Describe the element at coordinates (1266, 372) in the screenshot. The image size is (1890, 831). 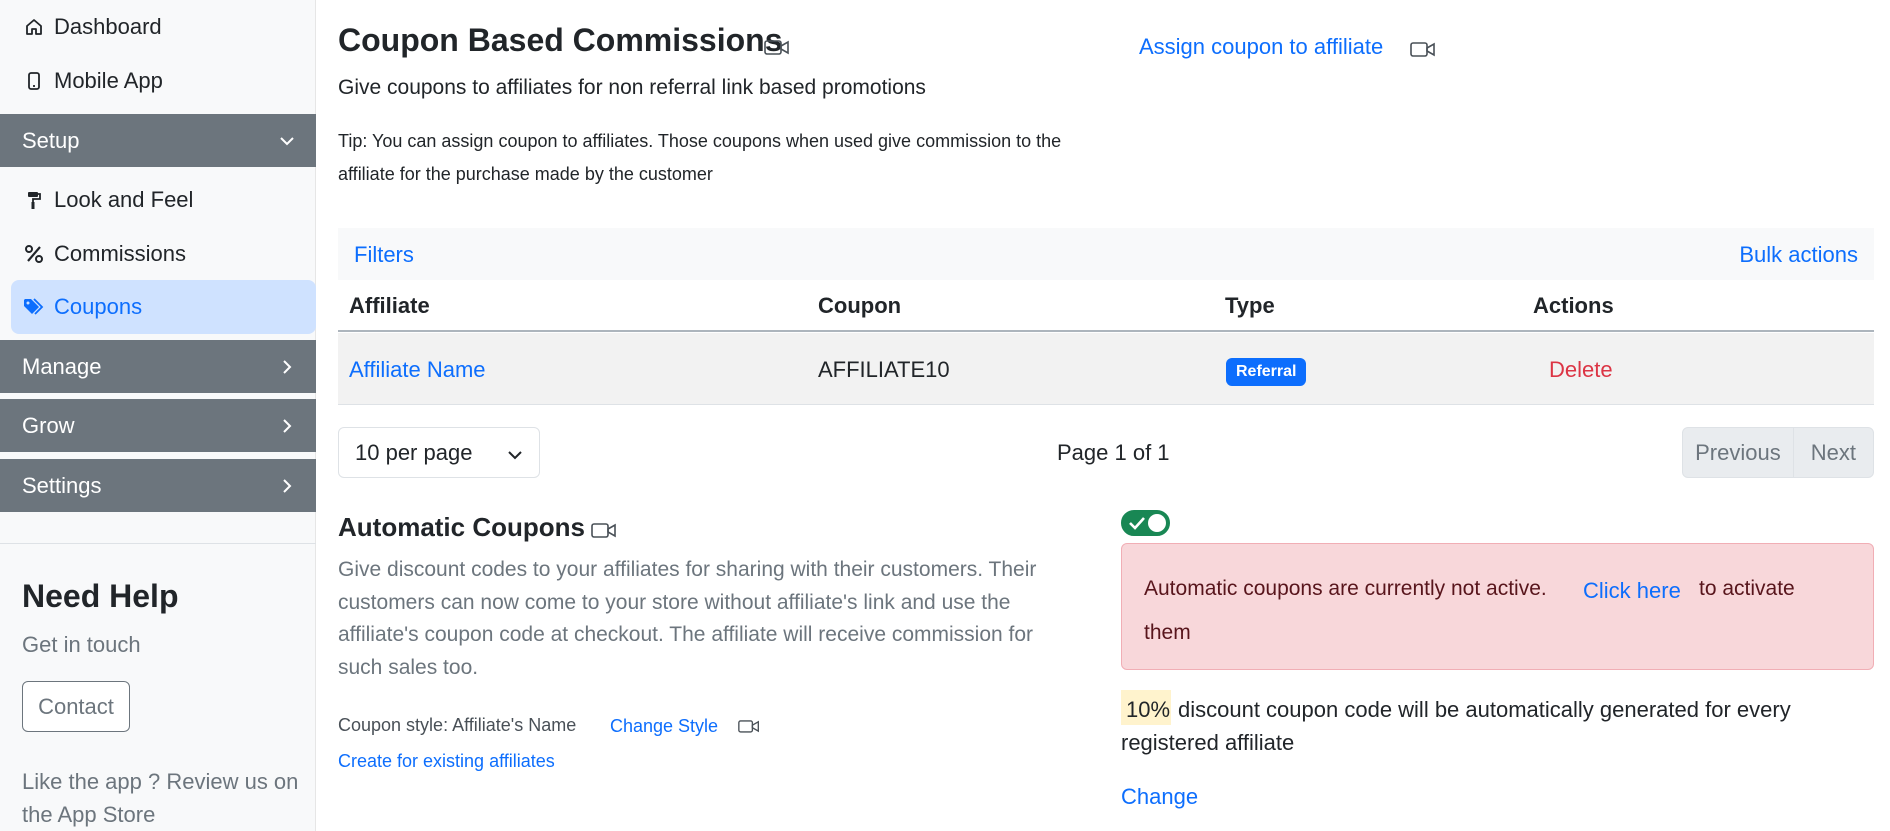
I see `type-badge: Referral` at that location.